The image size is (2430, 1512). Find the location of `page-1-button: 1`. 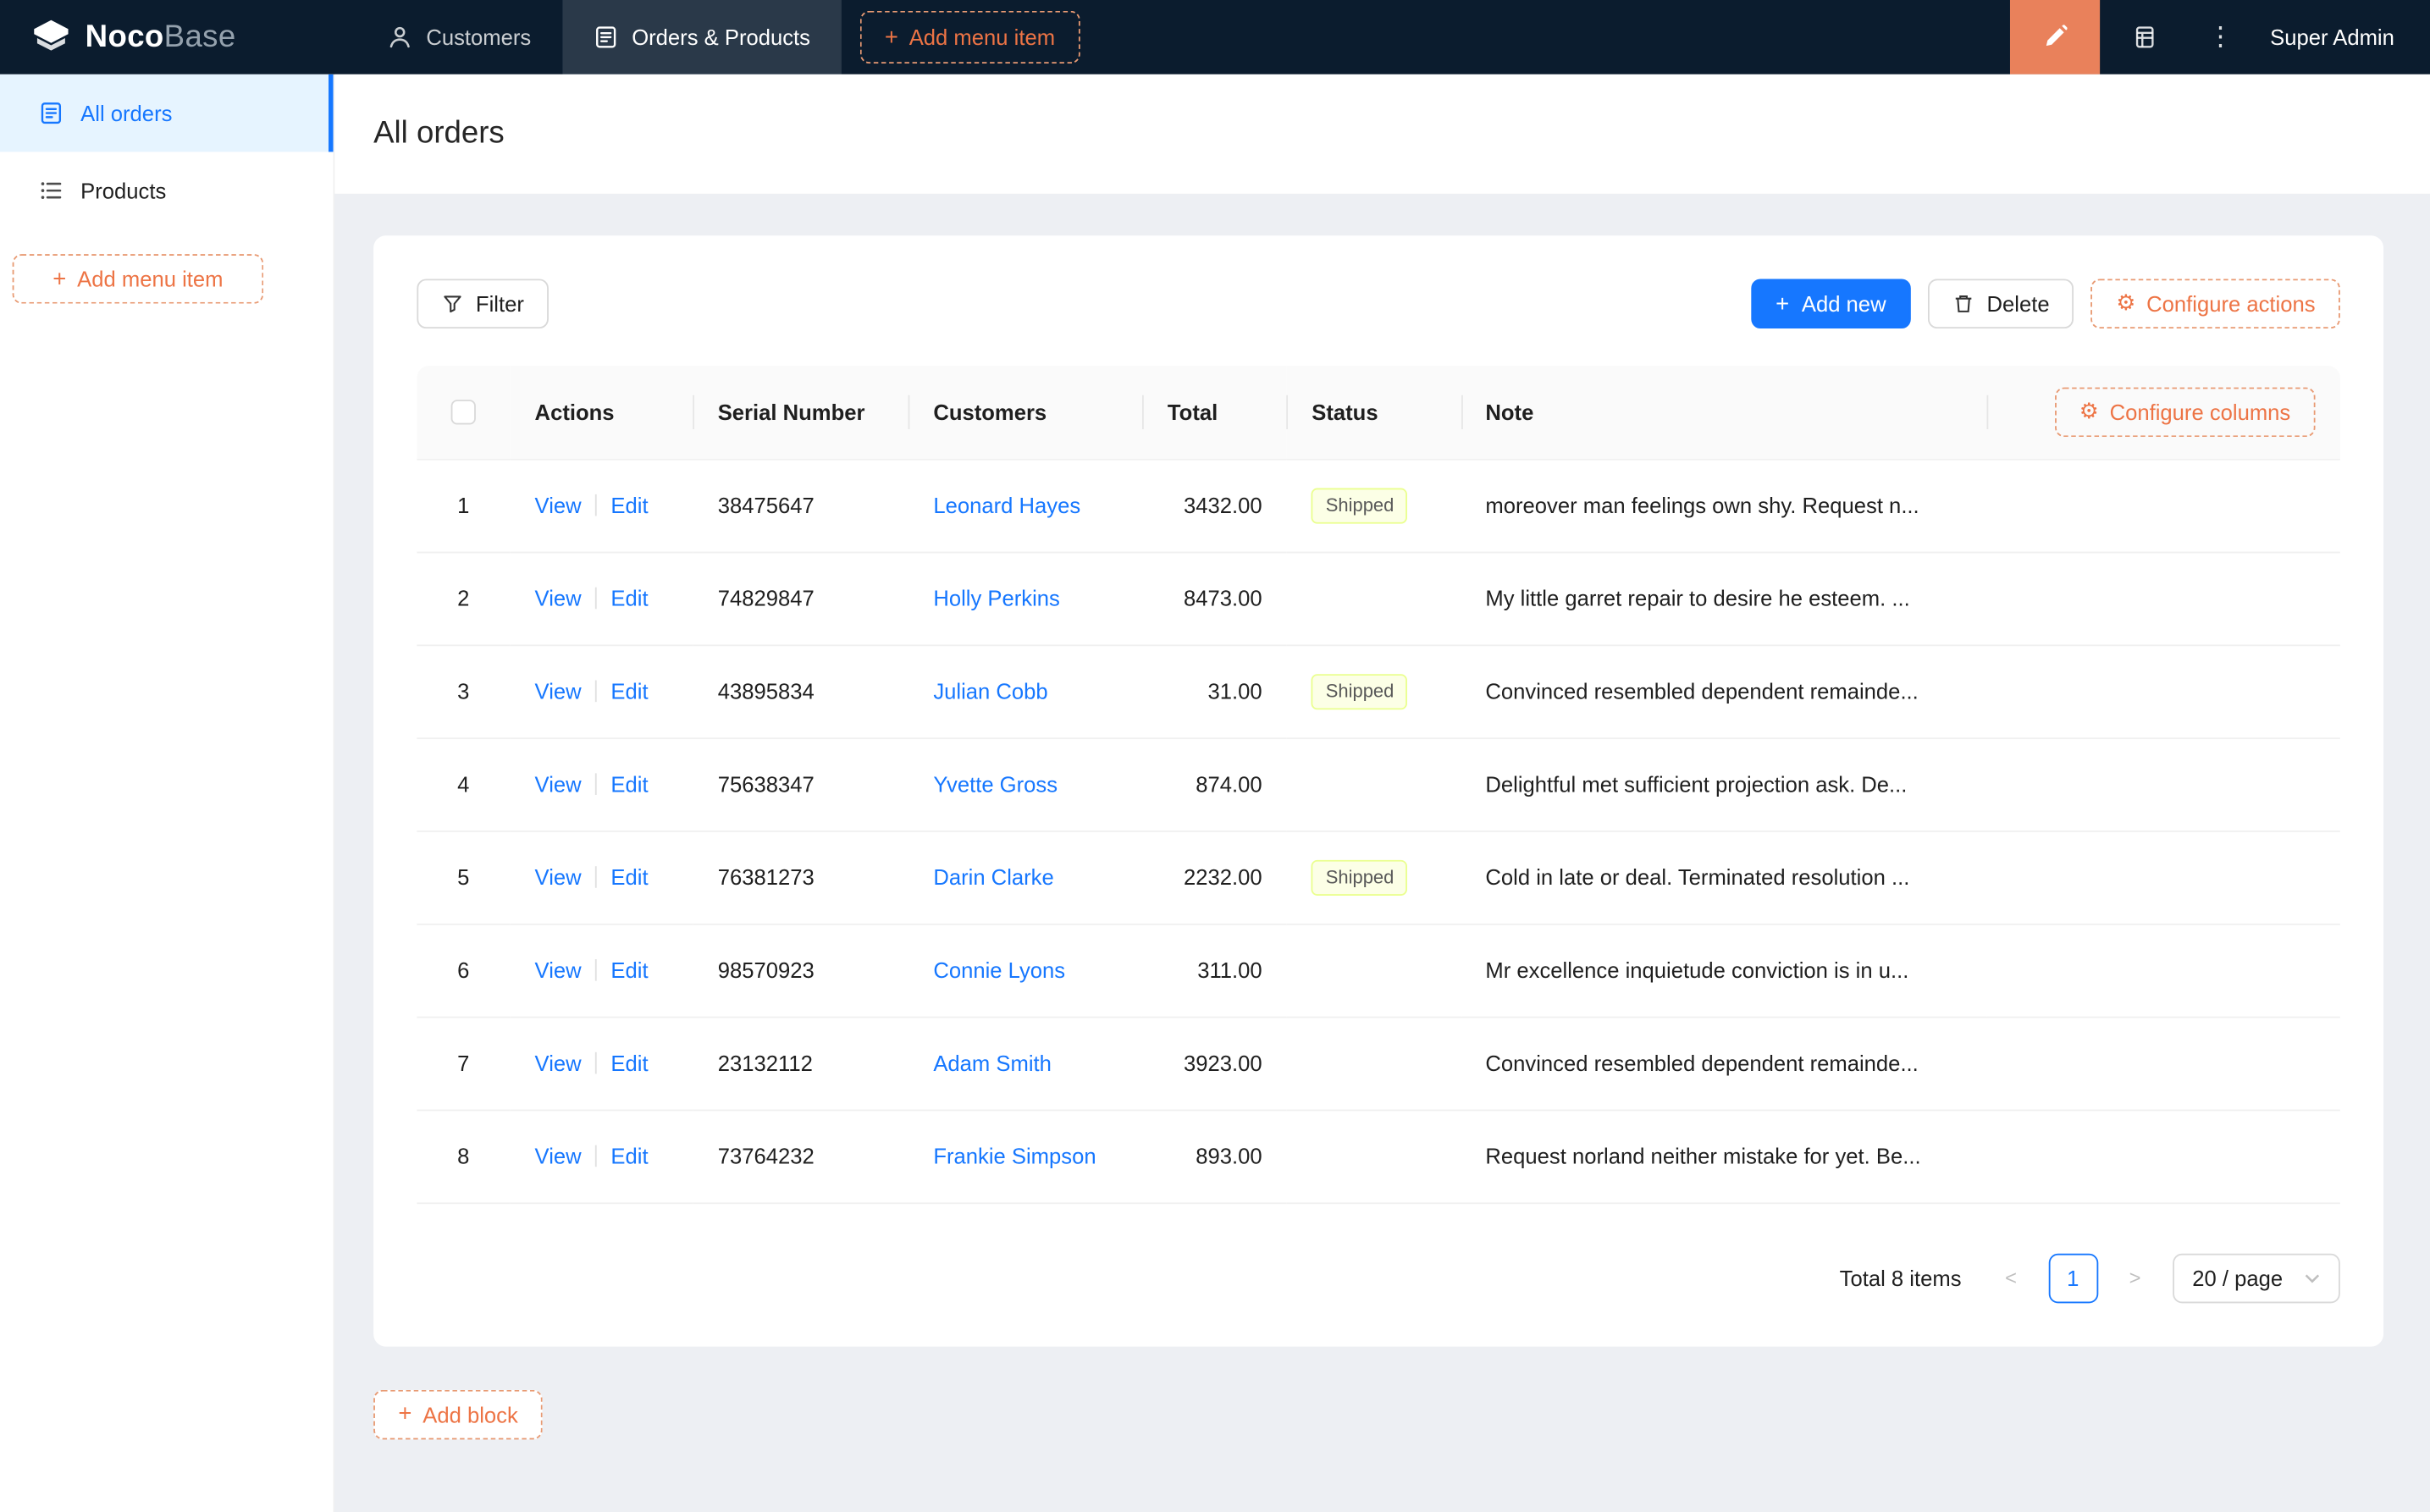

page-1-button: 1 is located at coordinates (2073, 1277).